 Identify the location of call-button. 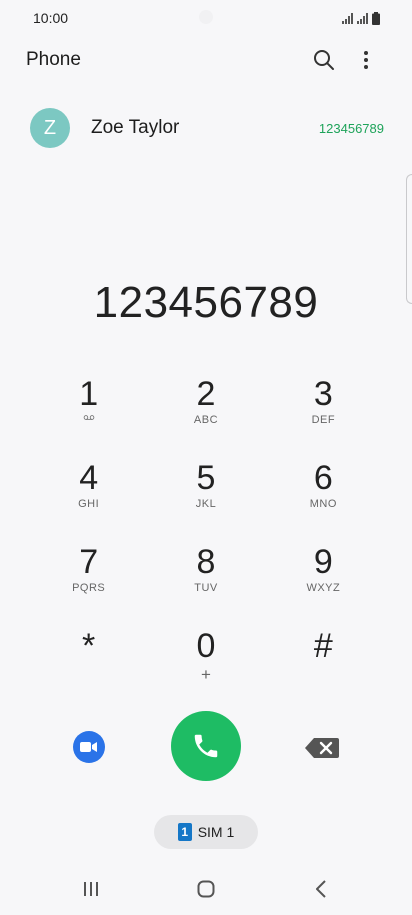
(206, 746).